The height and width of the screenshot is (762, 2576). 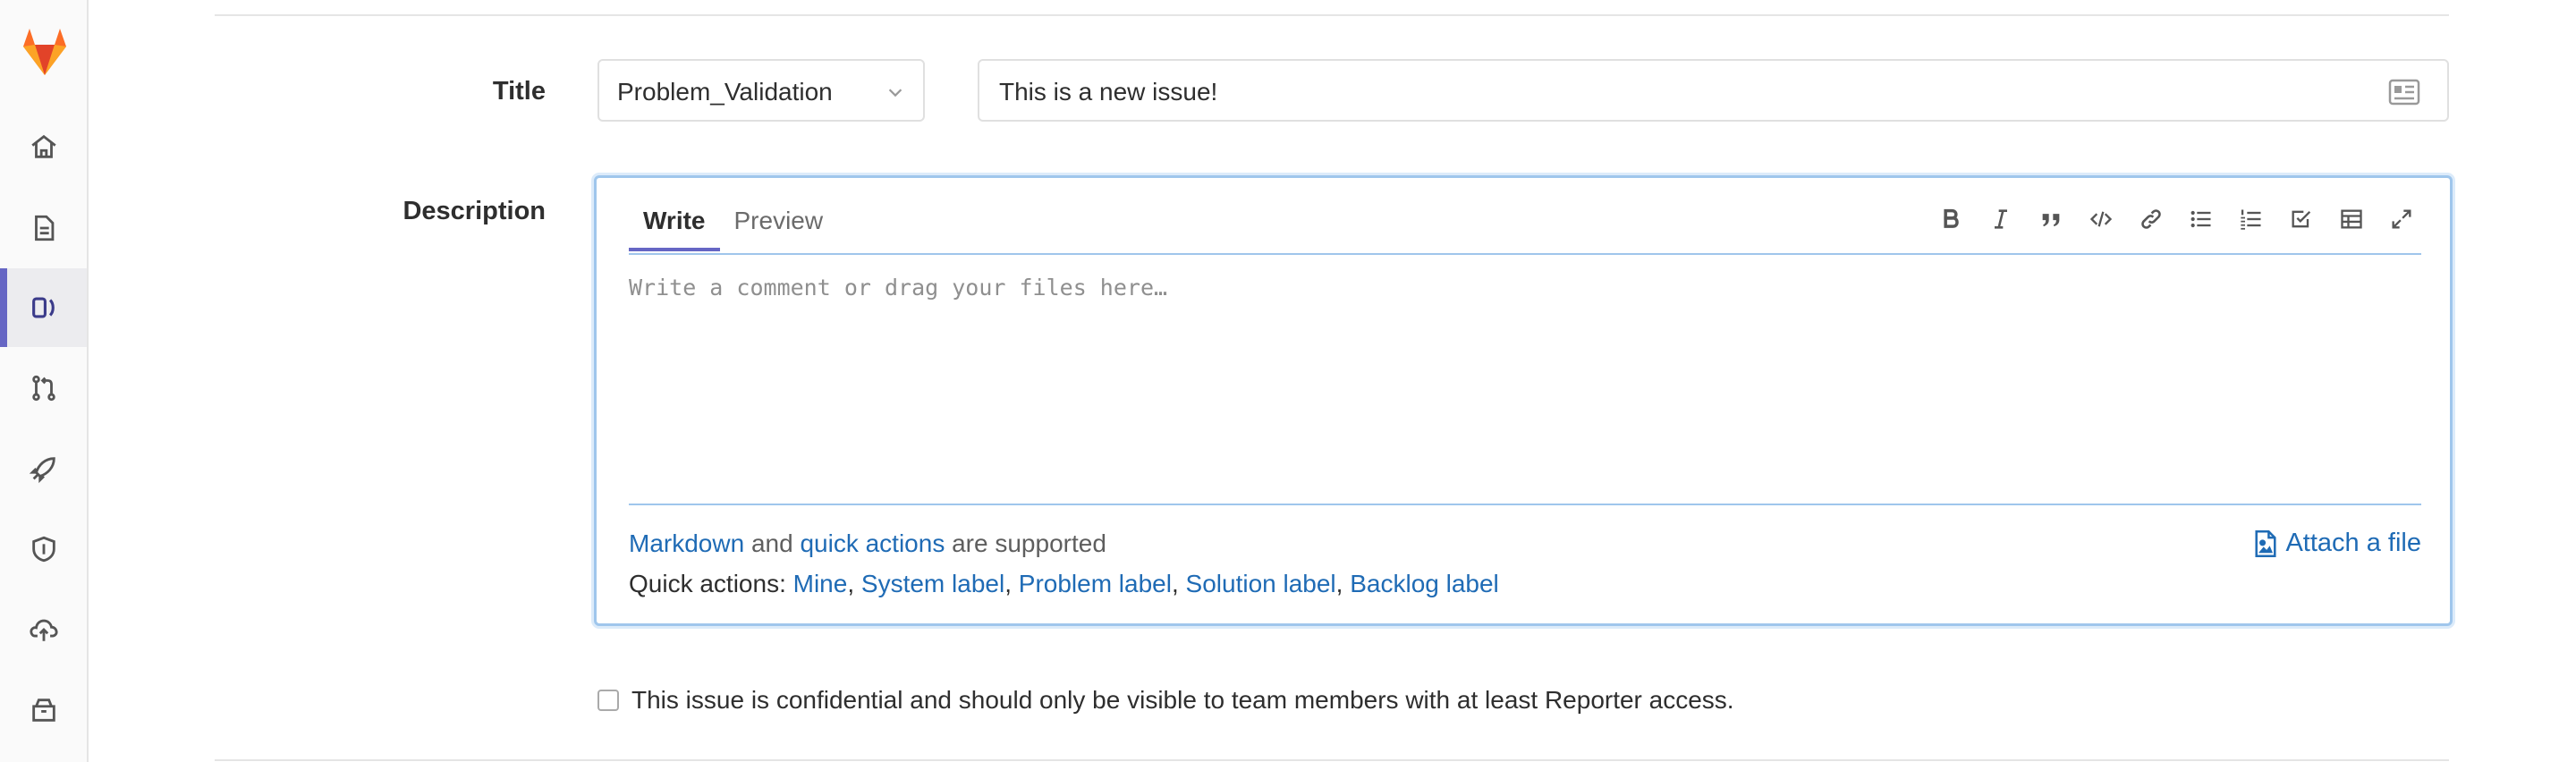 I want to click on sidebar-item-operations, so click(x=43, y=629).